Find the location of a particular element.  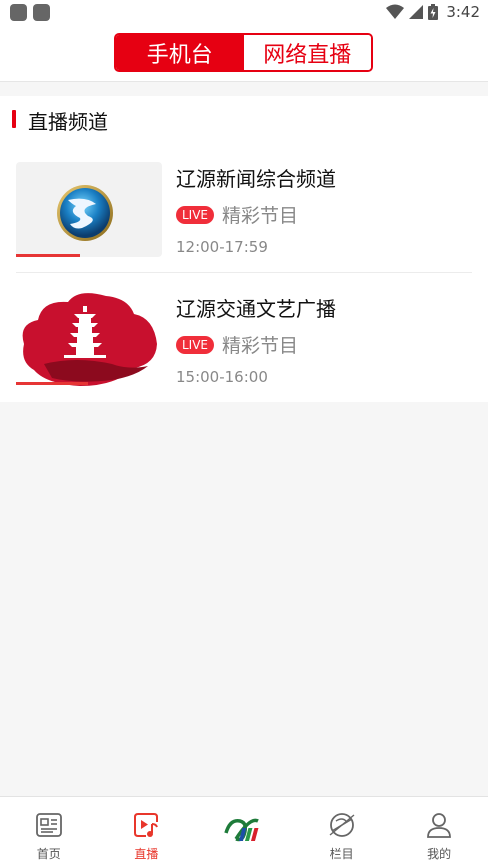

wifi-icon is located at coordinates (395, 11).